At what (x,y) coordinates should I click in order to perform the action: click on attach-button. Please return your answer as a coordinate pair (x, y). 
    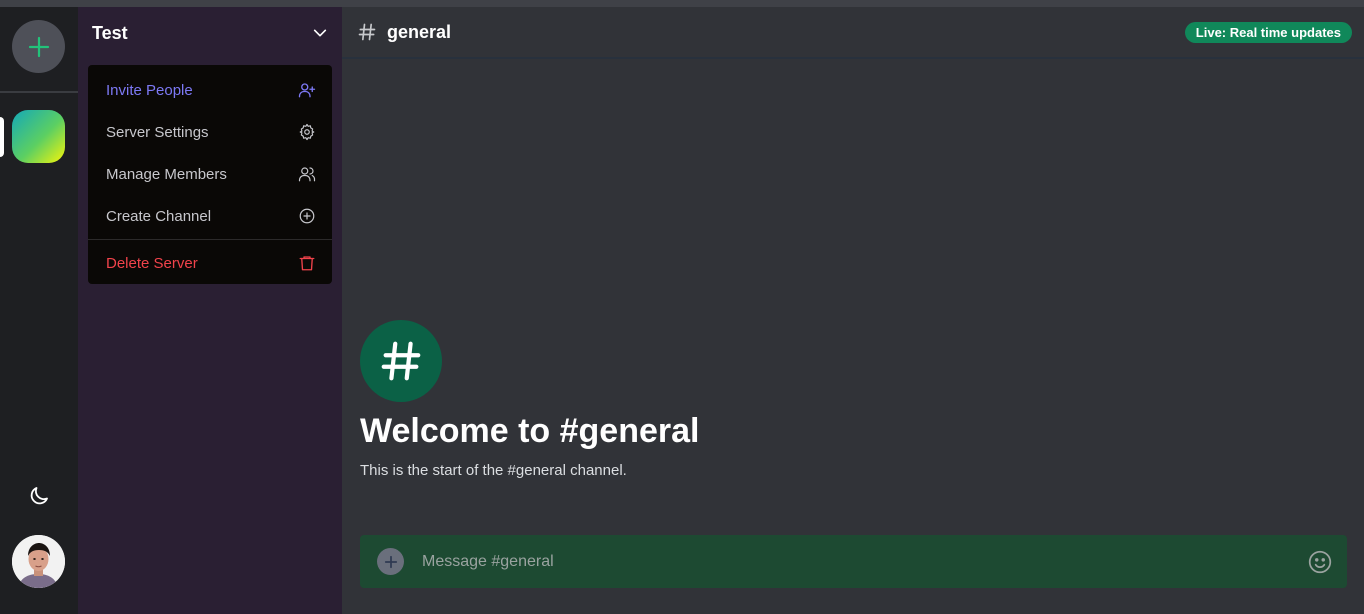
    Looking at the image, I should click on (390, 561).